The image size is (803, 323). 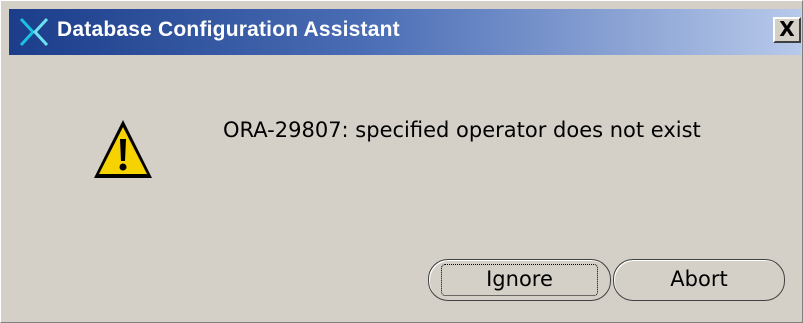 I want to click on close-icon: X, so click(x=787, y=29).